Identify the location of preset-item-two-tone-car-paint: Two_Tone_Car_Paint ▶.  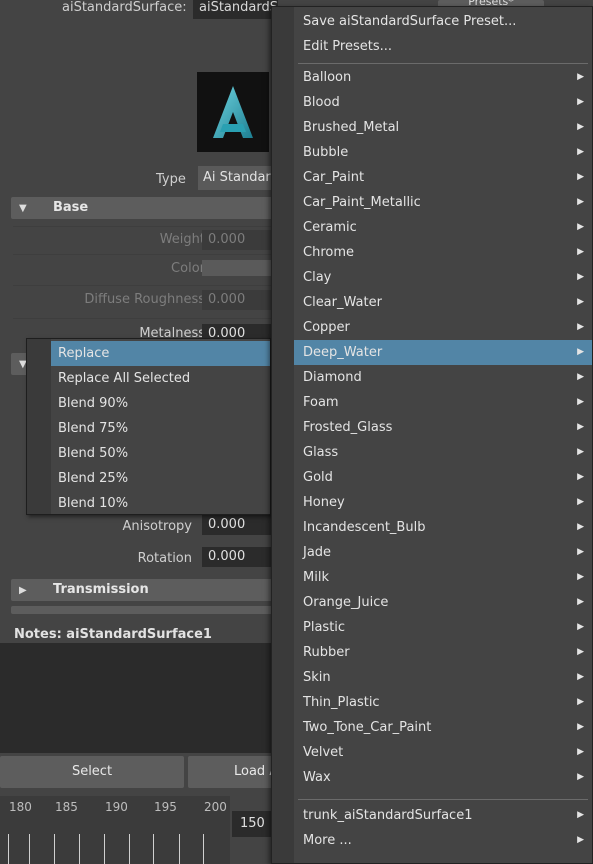
(443, 727).